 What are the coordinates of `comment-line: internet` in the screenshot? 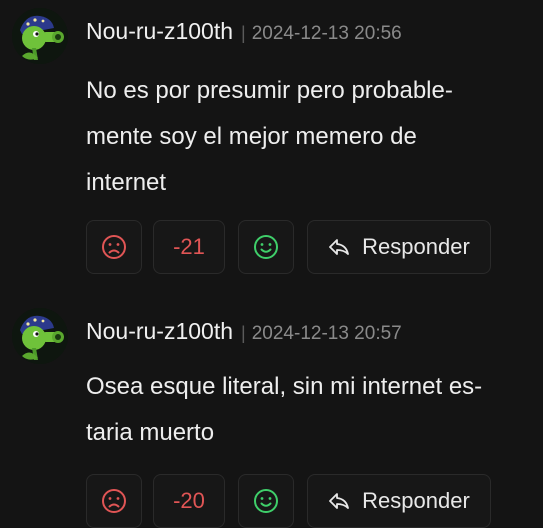 It's located at (126, 182).